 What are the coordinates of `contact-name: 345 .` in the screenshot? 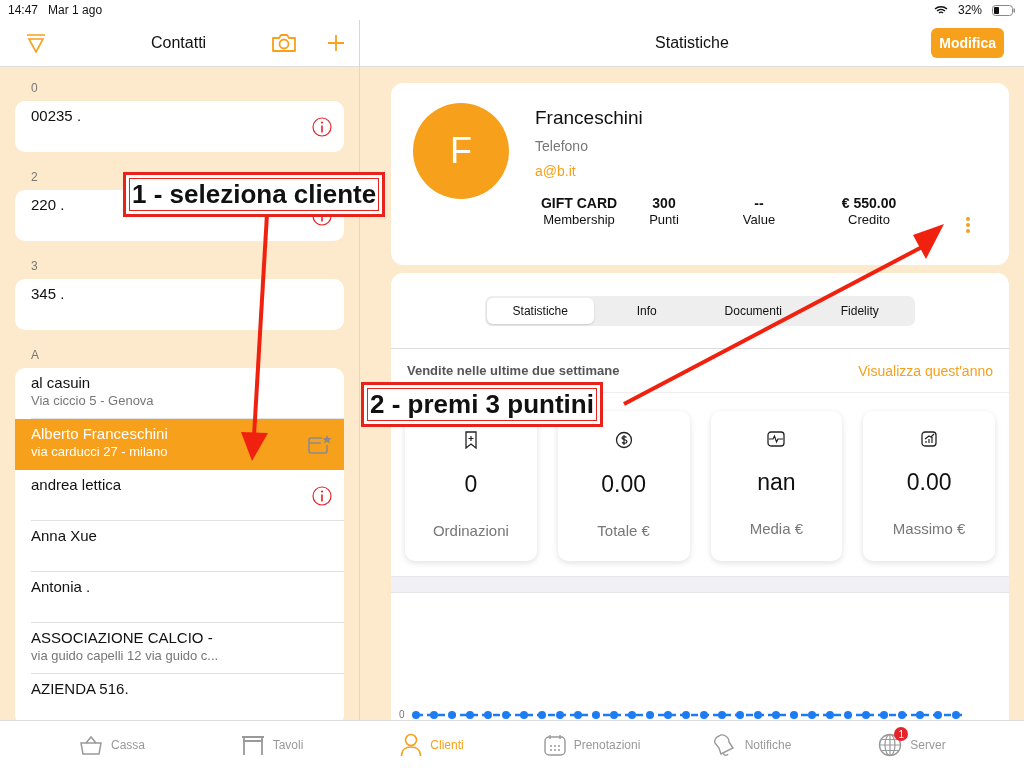 It's located at (48, 293).